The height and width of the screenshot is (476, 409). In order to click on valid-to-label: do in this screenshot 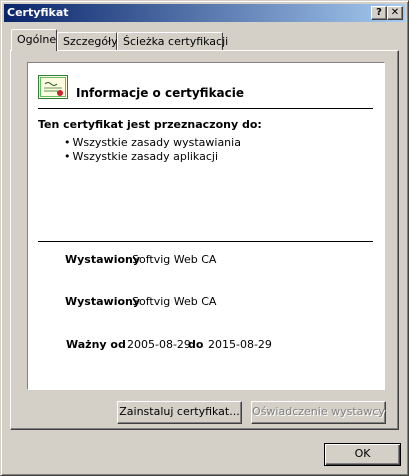, I will do `click(196, 344)`.